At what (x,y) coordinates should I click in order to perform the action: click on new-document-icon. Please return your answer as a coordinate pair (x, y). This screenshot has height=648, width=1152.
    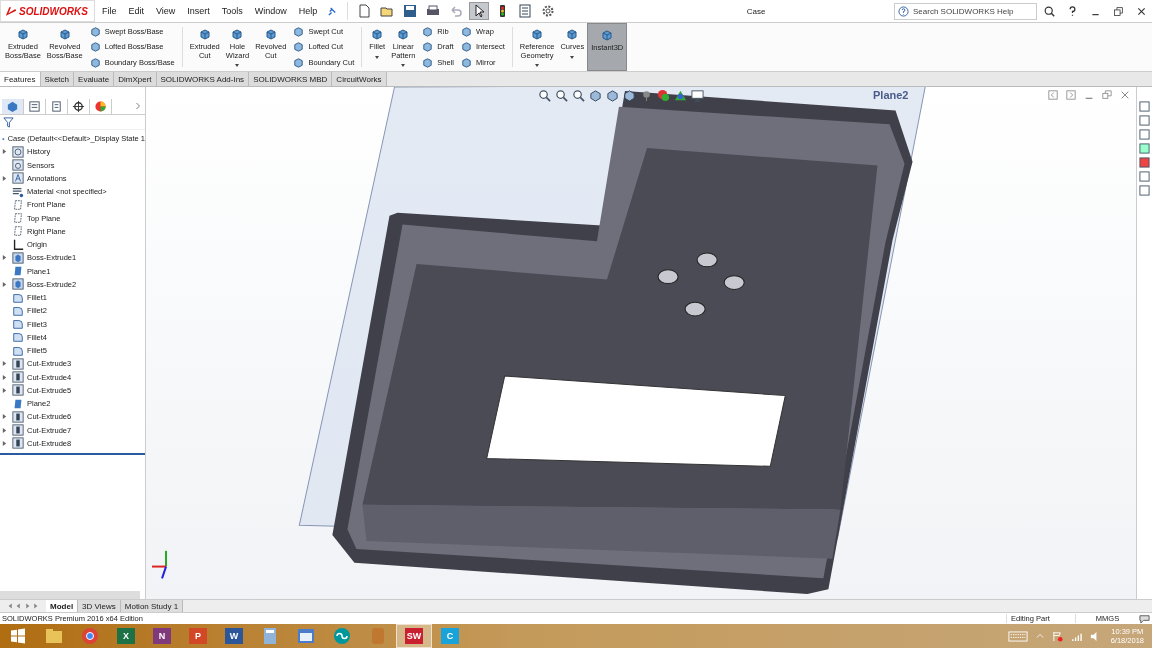
    Looking at the image, I should click on (364, 11).